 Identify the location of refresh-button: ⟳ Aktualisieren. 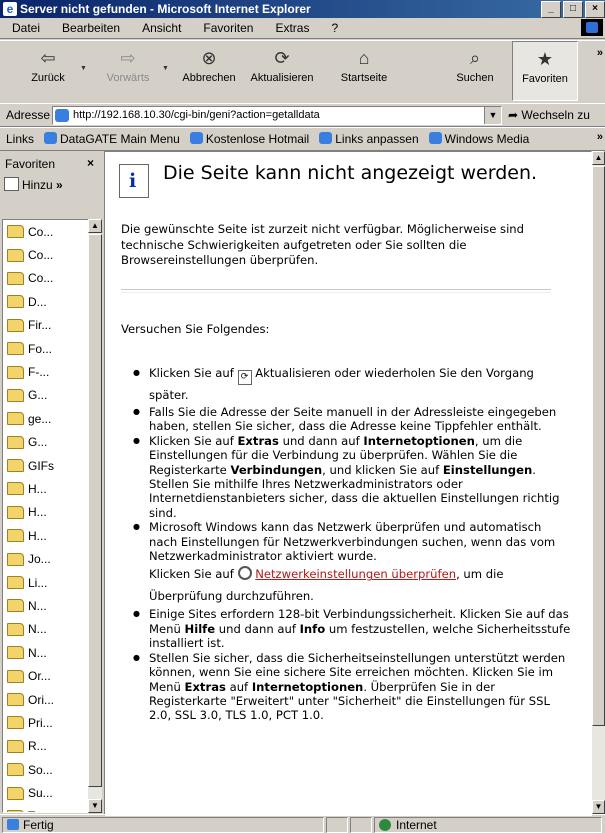
(282, 70).